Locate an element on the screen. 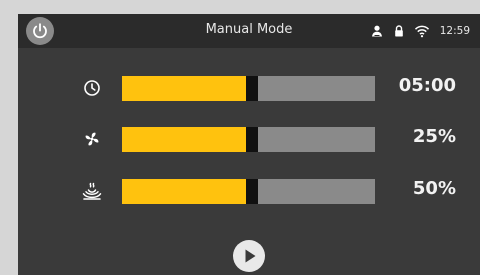 Image resolution: width=480 pixels, height=275 pixels. fan-slider is located at coordinates (248, 139).